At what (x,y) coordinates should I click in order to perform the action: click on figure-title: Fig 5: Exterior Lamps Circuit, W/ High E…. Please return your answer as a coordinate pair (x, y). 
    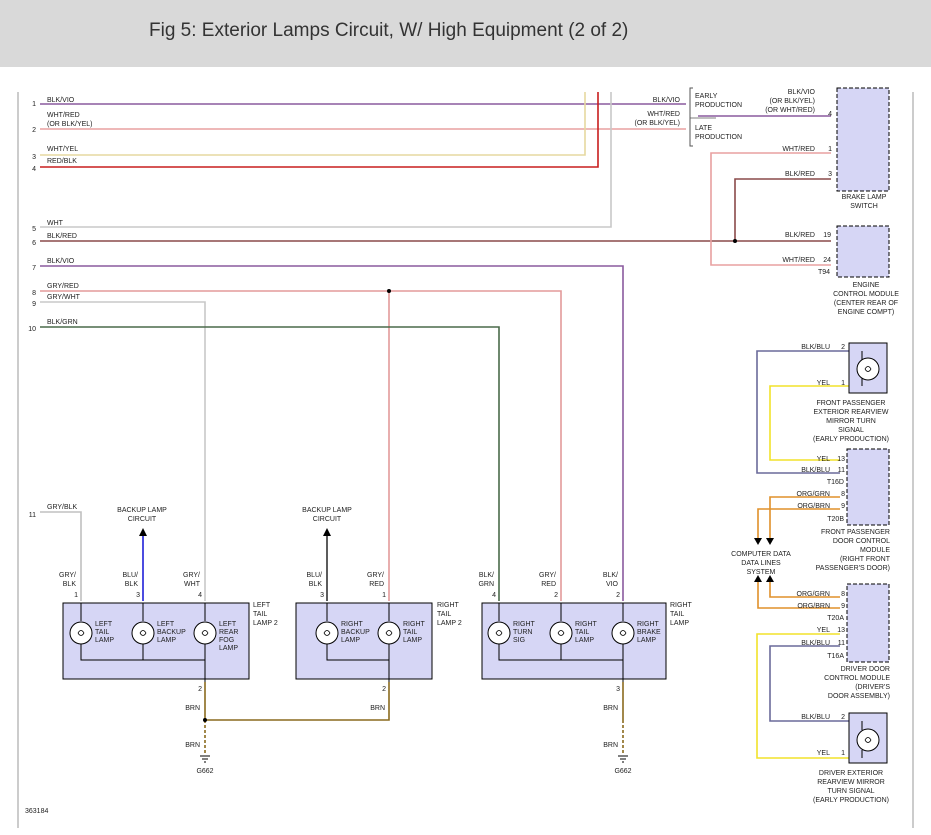
    Looking at the image, I should click on (389, 30).